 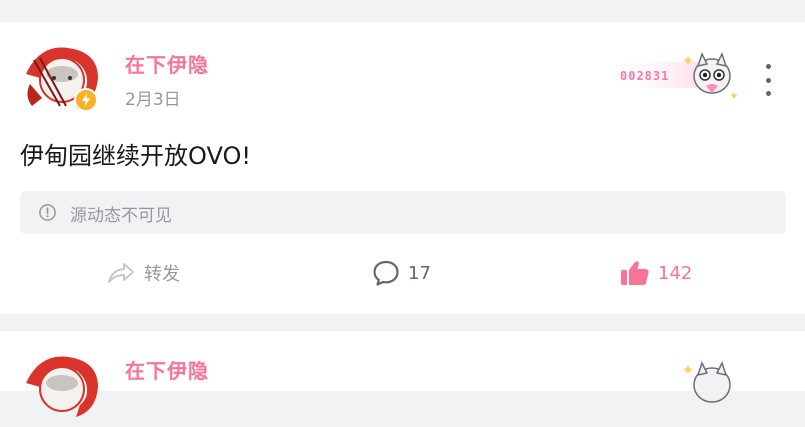 What do you see at coordinates (656, 273) in the screenshot?
I see `like-button: 142` at bounding box center [656, 273].